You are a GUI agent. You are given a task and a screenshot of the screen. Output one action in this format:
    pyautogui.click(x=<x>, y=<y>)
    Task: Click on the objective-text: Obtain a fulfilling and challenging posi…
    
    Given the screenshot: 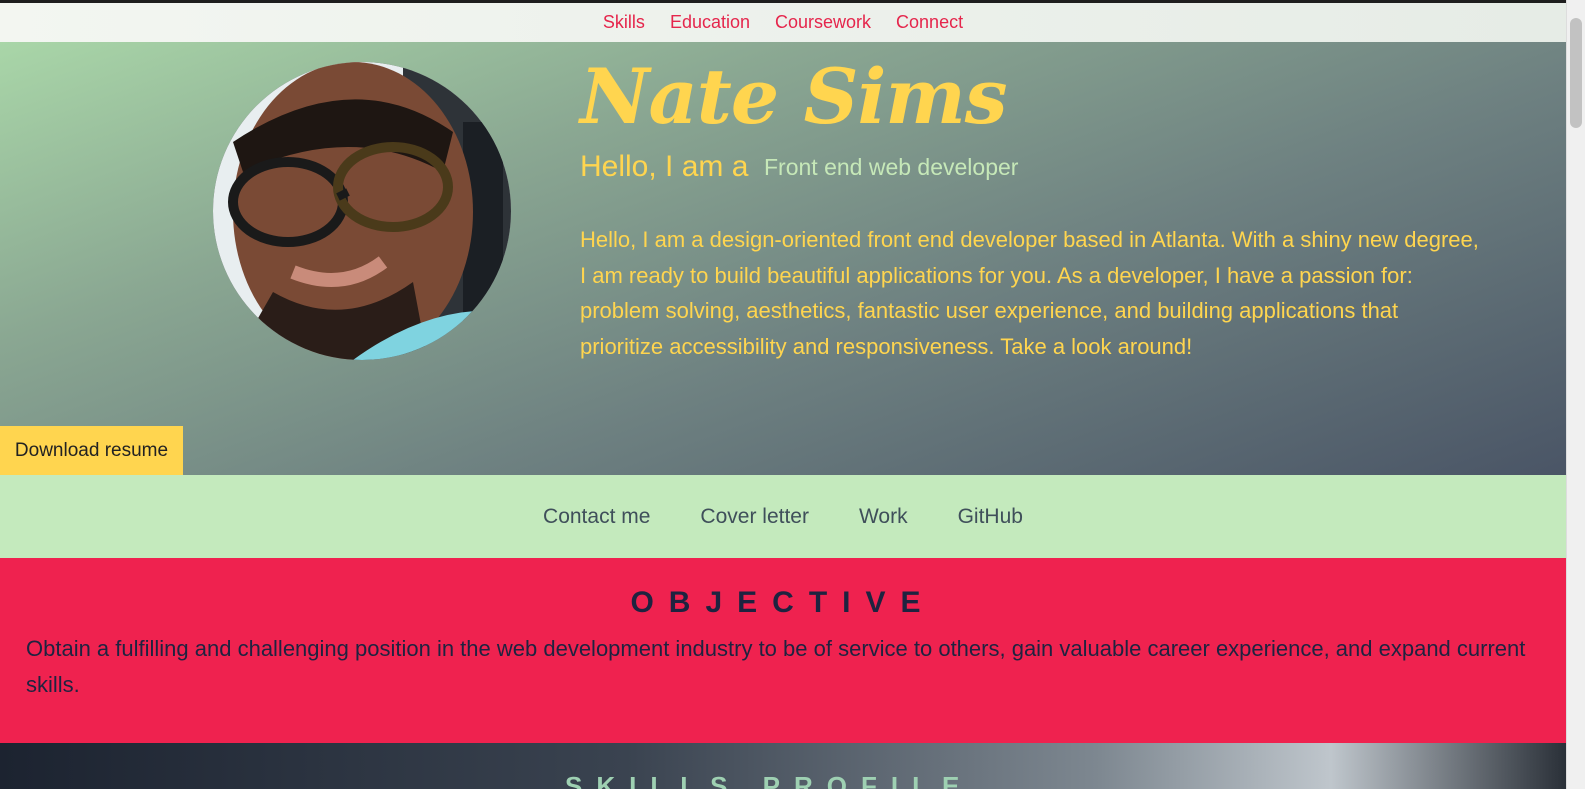 What is the action you would take?
    pyautogui.click(x=776, y=666)
    